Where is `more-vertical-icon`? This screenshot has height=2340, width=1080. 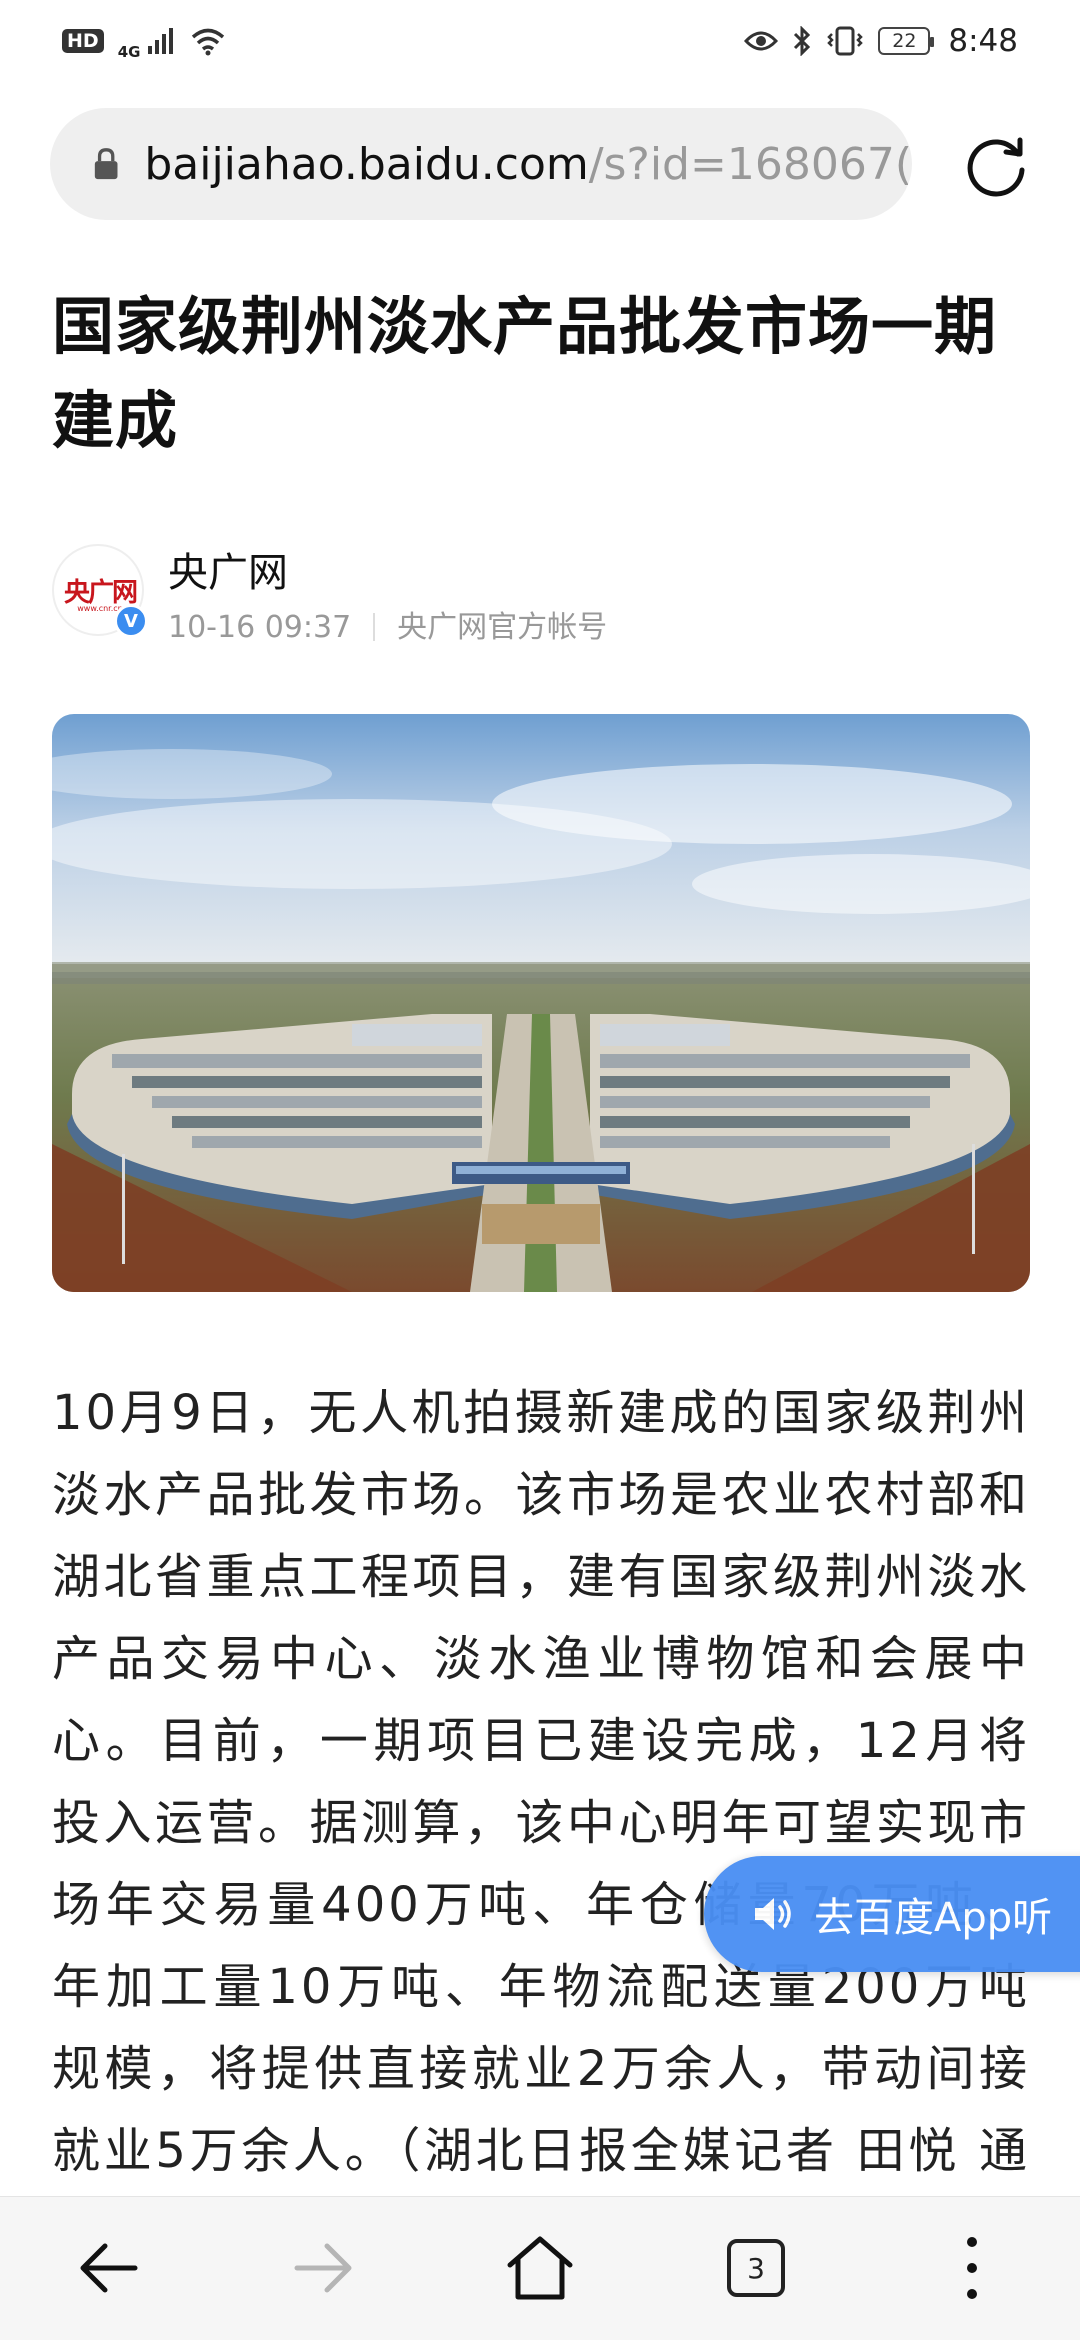 more-vertical-icon is located at coordinates (972, 2268).